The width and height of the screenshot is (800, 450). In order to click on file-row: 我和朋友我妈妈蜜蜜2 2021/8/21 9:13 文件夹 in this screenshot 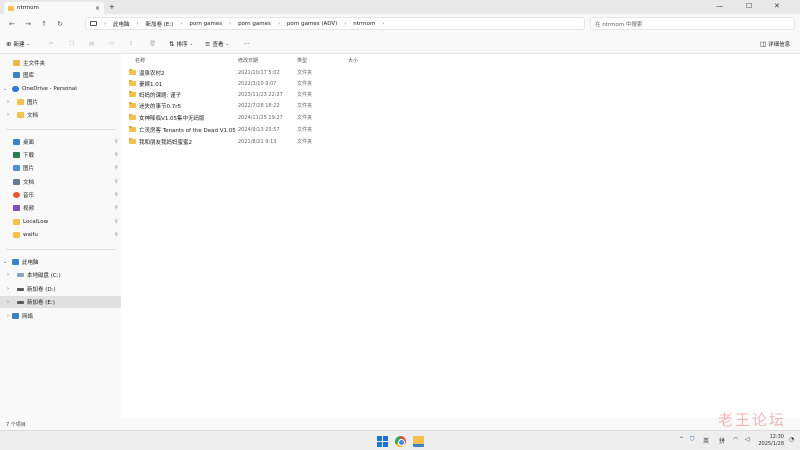, I will do `click(275, 141)`.